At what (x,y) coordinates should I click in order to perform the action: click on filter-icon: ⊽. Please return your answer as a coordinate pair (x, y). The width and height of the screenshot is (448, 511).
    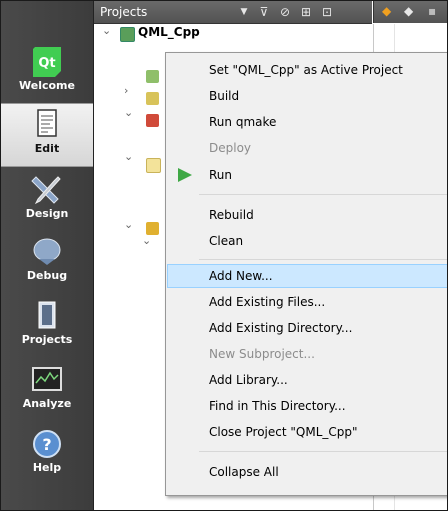
    Looking at the image, I should click on (264, 12).